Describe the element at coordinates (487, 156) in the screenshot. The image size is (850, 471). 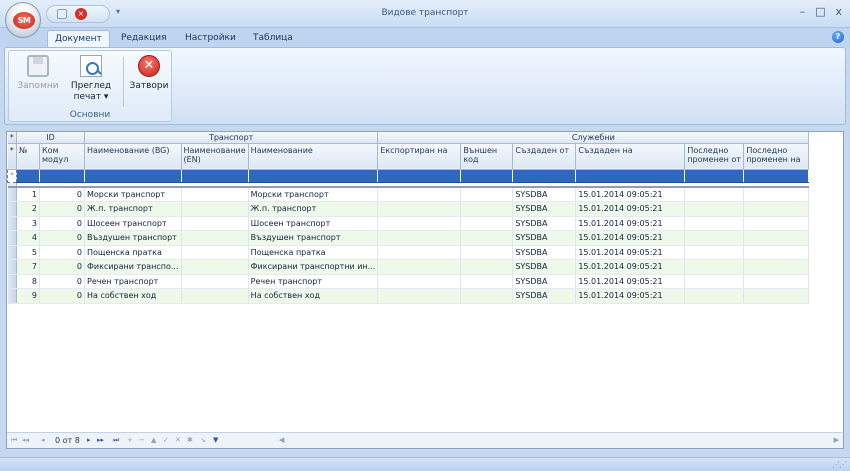
I see `column-header-external-code: Външен код` at that location.